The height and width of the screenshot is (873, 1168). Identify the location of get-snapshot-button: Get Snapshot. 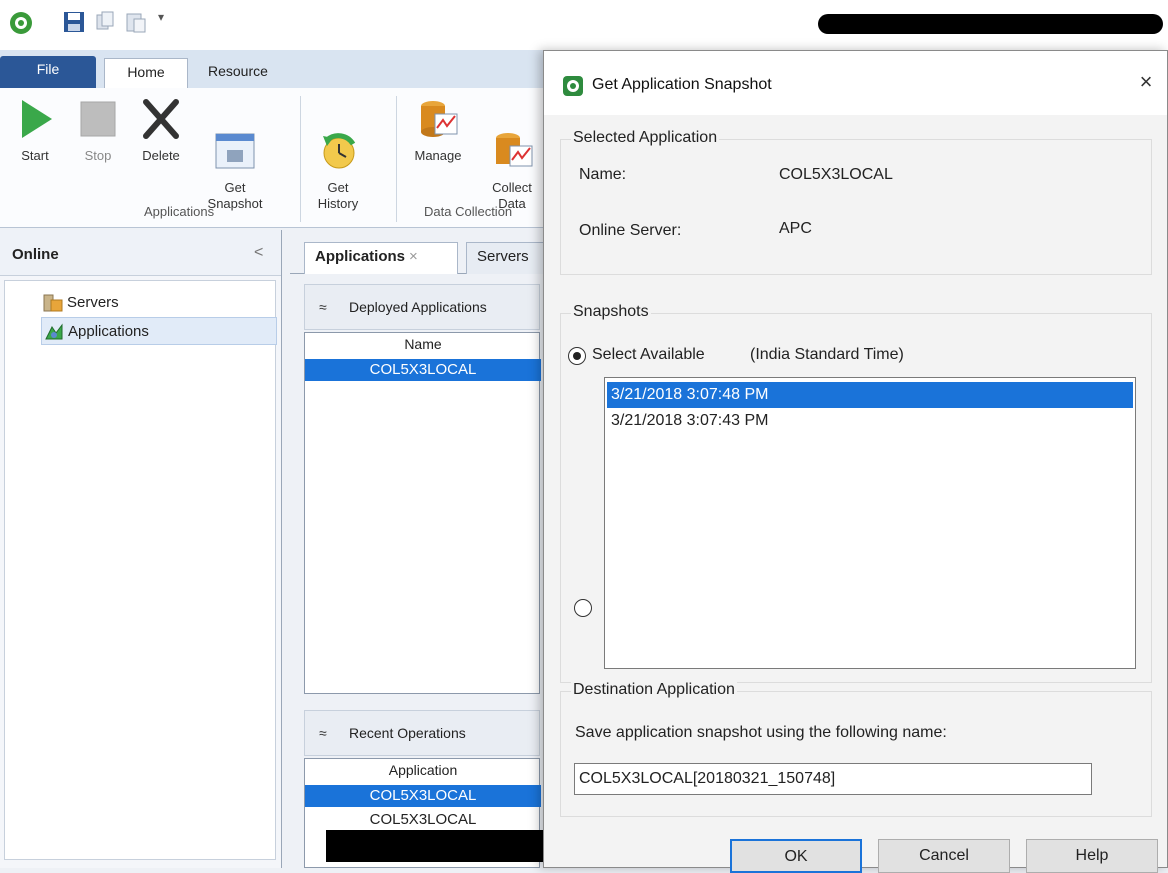
(235, 152).